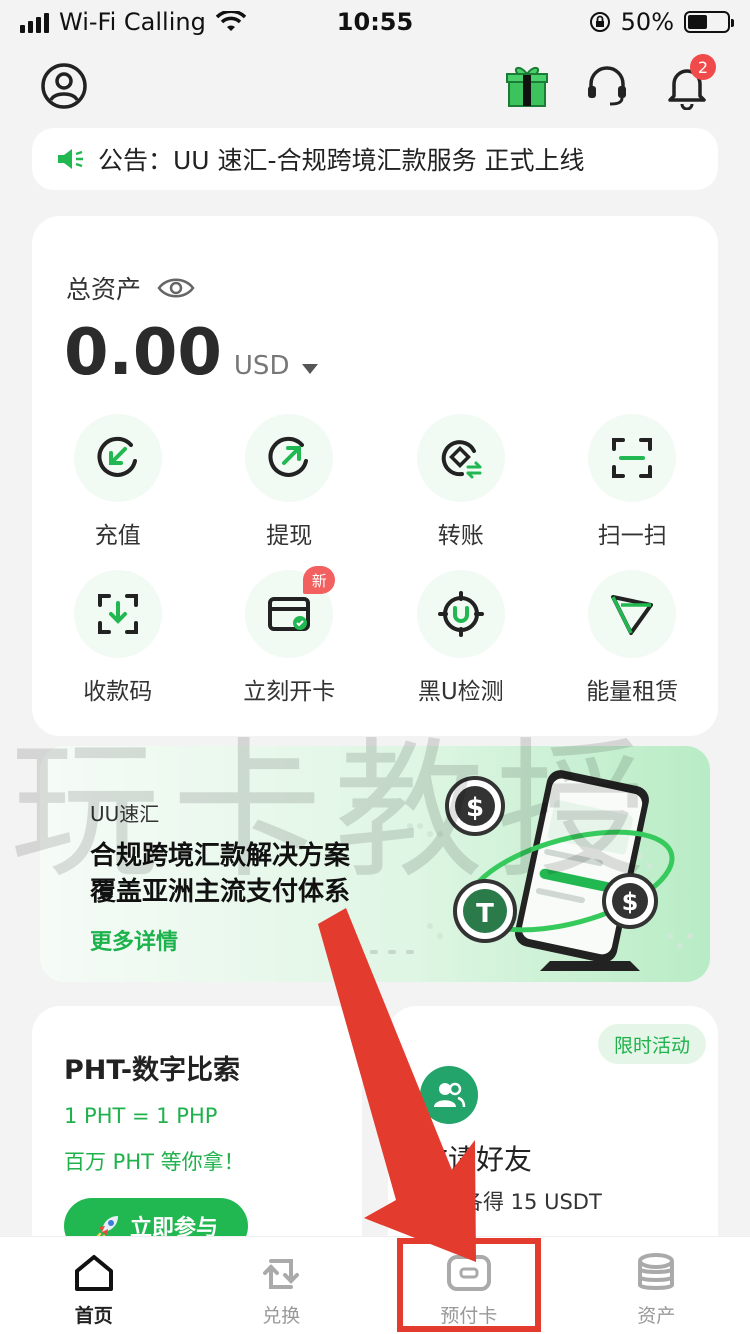 This screenshot has height=1334, width=750. What do you see at coordinates (449, 1095) in the screenshot?
I see `users-icon` at bounding box center [449, 1095].